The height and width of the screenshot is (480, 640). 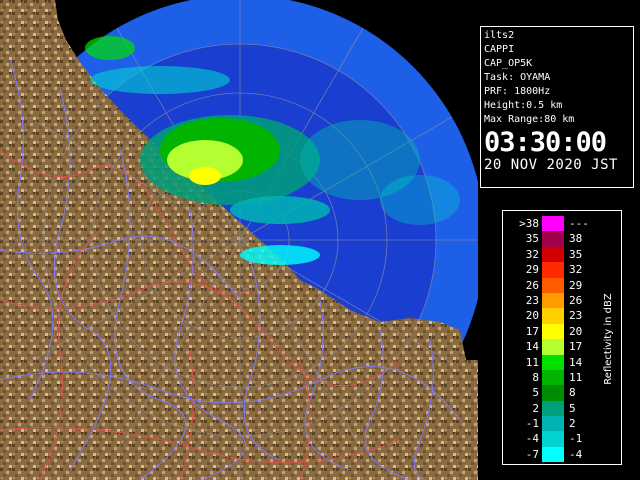 What do you see at coordinates (608, 339) in the screenshot?
I see `legend-axis-text: Reflectivity in dBZ` at bounding box center [608, 339].